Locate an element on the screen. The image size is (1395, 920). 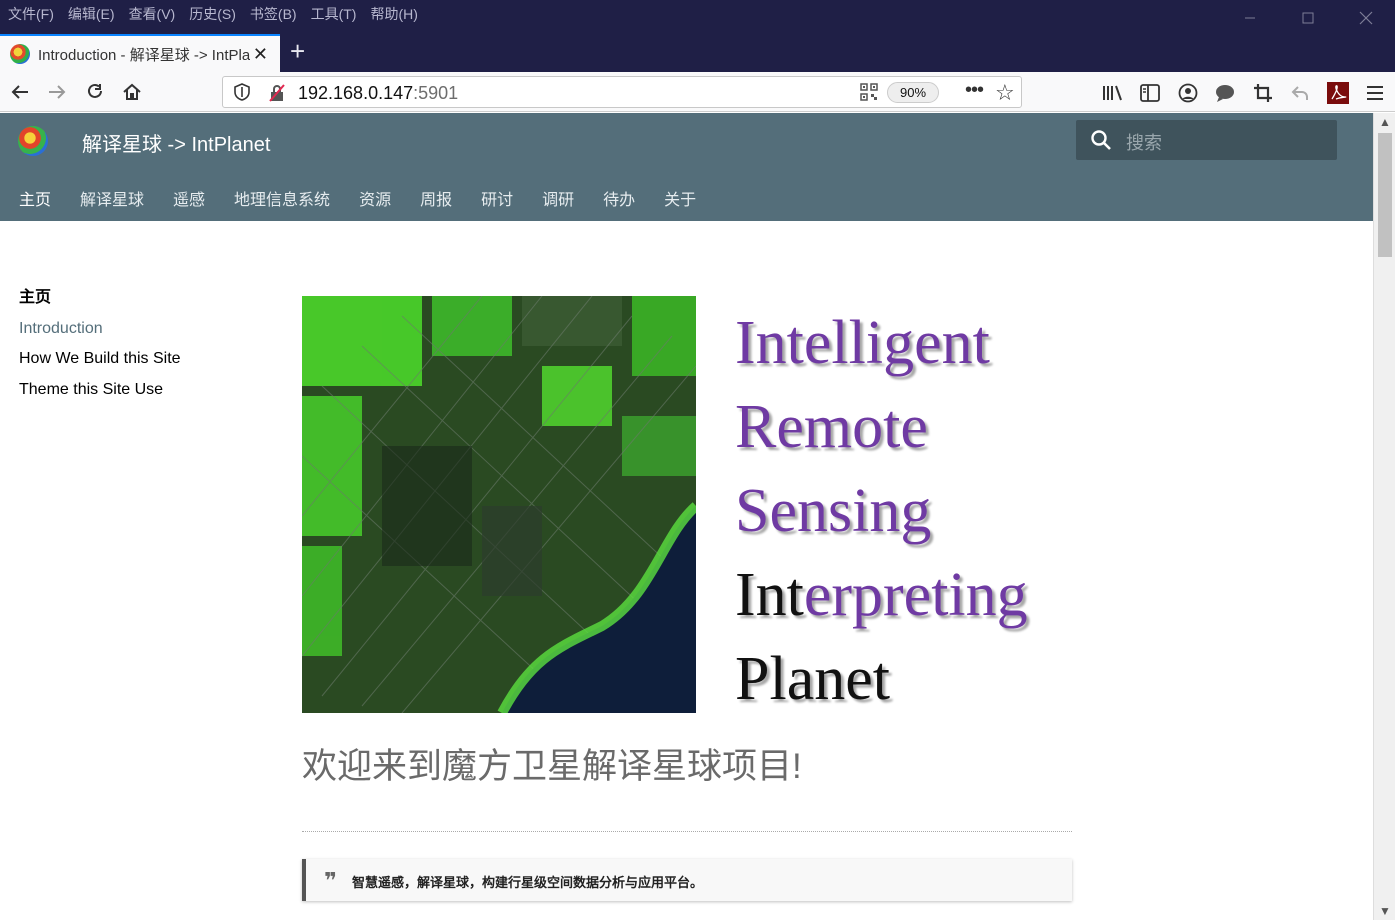
search-input: 搜索 is located at coordinates (1206, 140).